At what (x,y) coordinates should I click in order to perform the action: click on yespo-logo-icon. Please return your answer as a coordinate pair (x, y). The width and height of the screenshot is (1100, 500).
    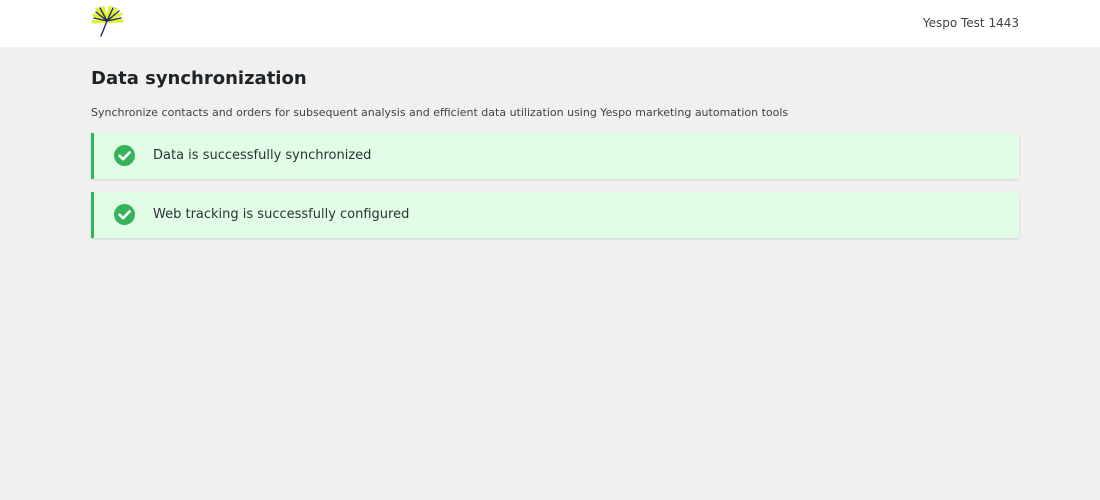
    Looking at the image, I should click on (107, 21).